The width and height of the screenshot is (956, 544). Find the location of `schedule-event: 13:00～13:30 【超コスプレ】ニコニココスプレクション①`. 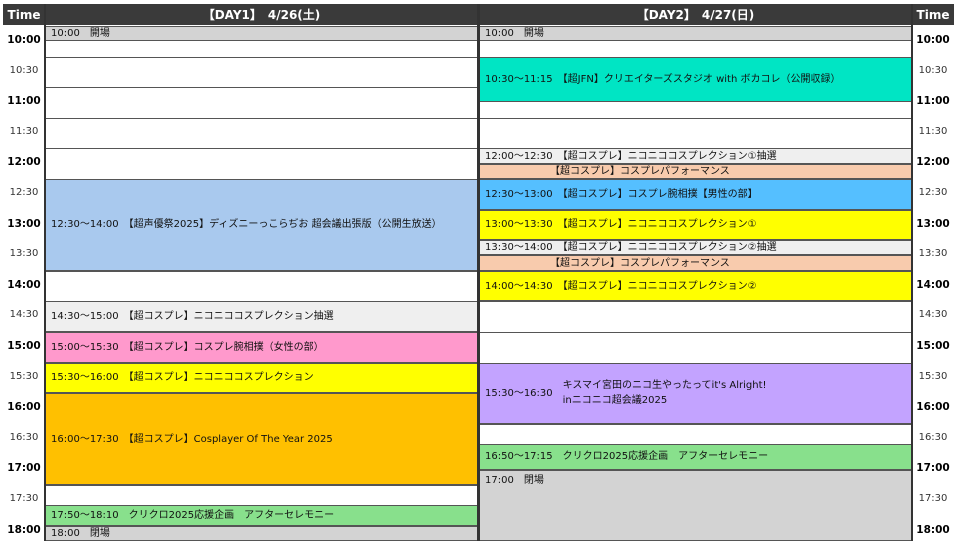

schedule-event: 13:00～13:30 【超コスプレ】ニコニココスプレクション① is located at coordinates (695, 225).